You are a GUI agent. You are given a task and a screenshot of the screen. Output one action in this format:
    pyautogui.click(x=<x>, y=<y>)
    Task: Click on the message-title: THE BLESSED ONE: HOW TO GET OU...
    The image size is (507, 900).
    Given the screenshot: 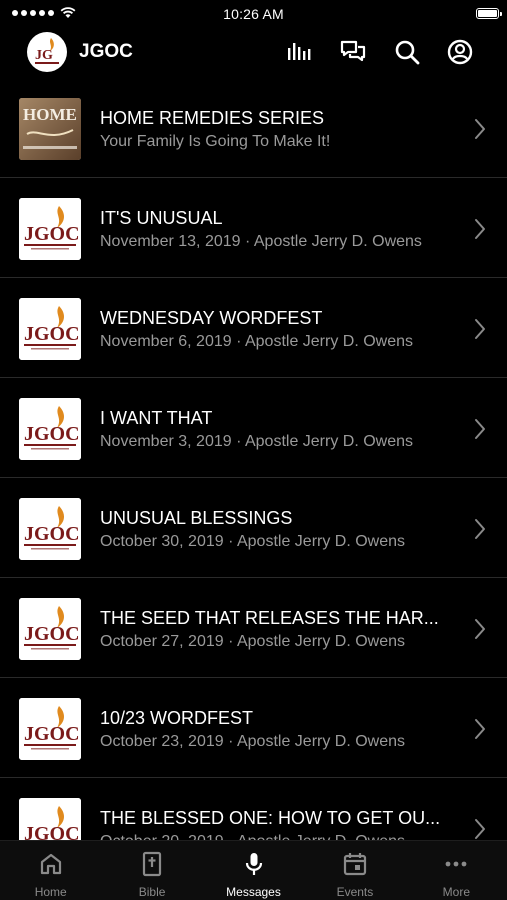 What is the action you would take?
    pyautogui.click(x=270, y=818)
    